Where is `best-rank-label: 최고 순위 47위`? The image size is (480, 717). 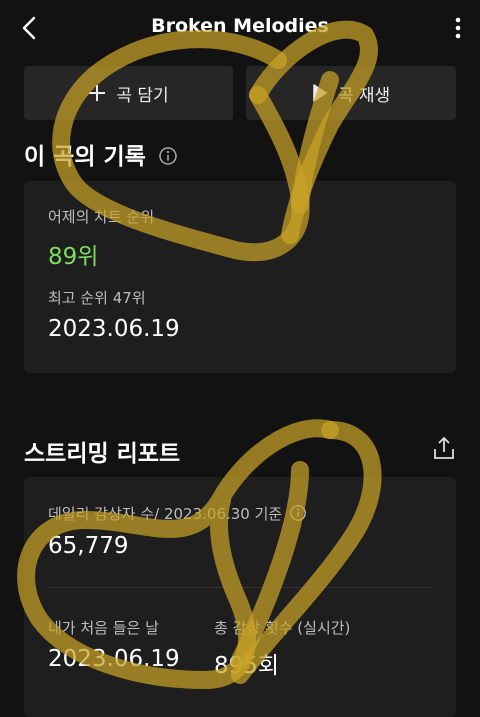 best-rank-label: 최고 순위 47위 is located at coordinates (97, 298).